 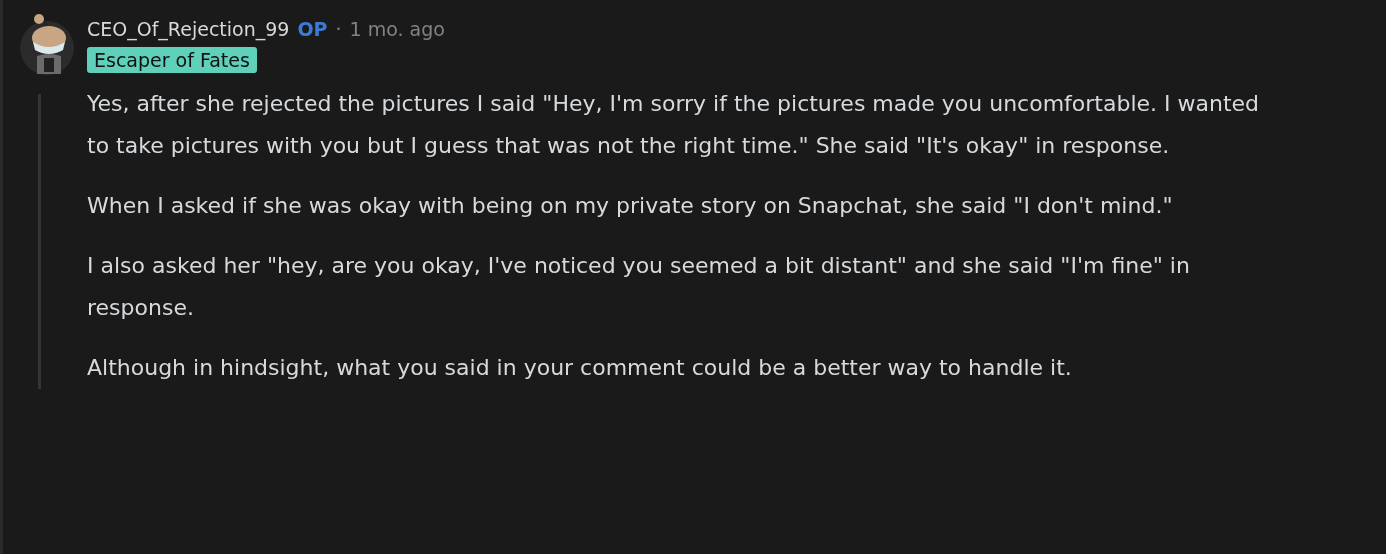 I want to click on comment-paragraph: When I asked if she was okay with being on my private story on Snapchat, she said "I don't mind.", so click(x=630, y=206).